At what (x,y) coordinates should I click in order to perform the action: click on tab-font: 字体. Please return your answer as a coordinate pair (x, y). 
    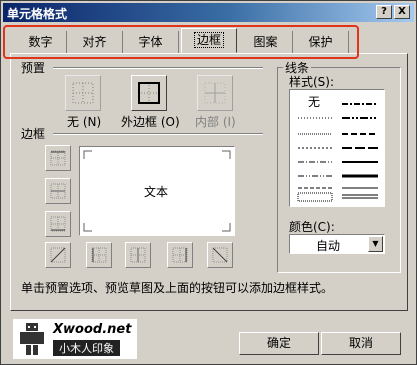
    Looking at the image, I should click on (151, 42).